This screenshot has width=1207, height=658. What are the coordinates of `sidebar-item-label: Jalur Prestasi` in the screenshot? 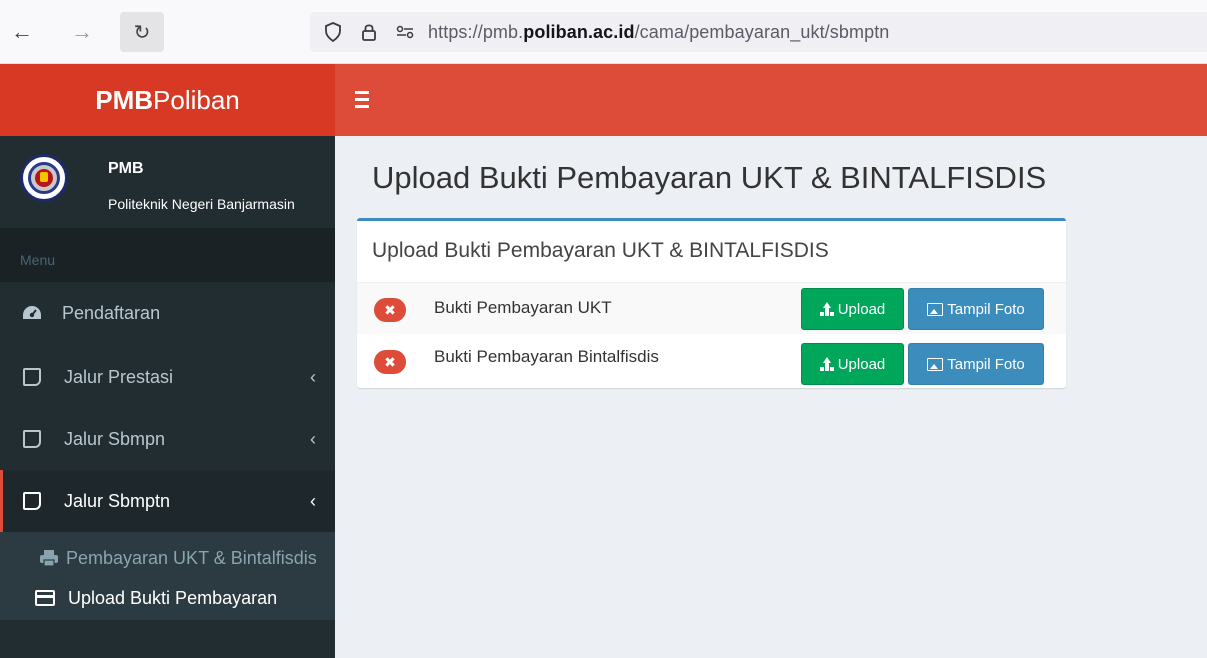 It's located at (119, 376).